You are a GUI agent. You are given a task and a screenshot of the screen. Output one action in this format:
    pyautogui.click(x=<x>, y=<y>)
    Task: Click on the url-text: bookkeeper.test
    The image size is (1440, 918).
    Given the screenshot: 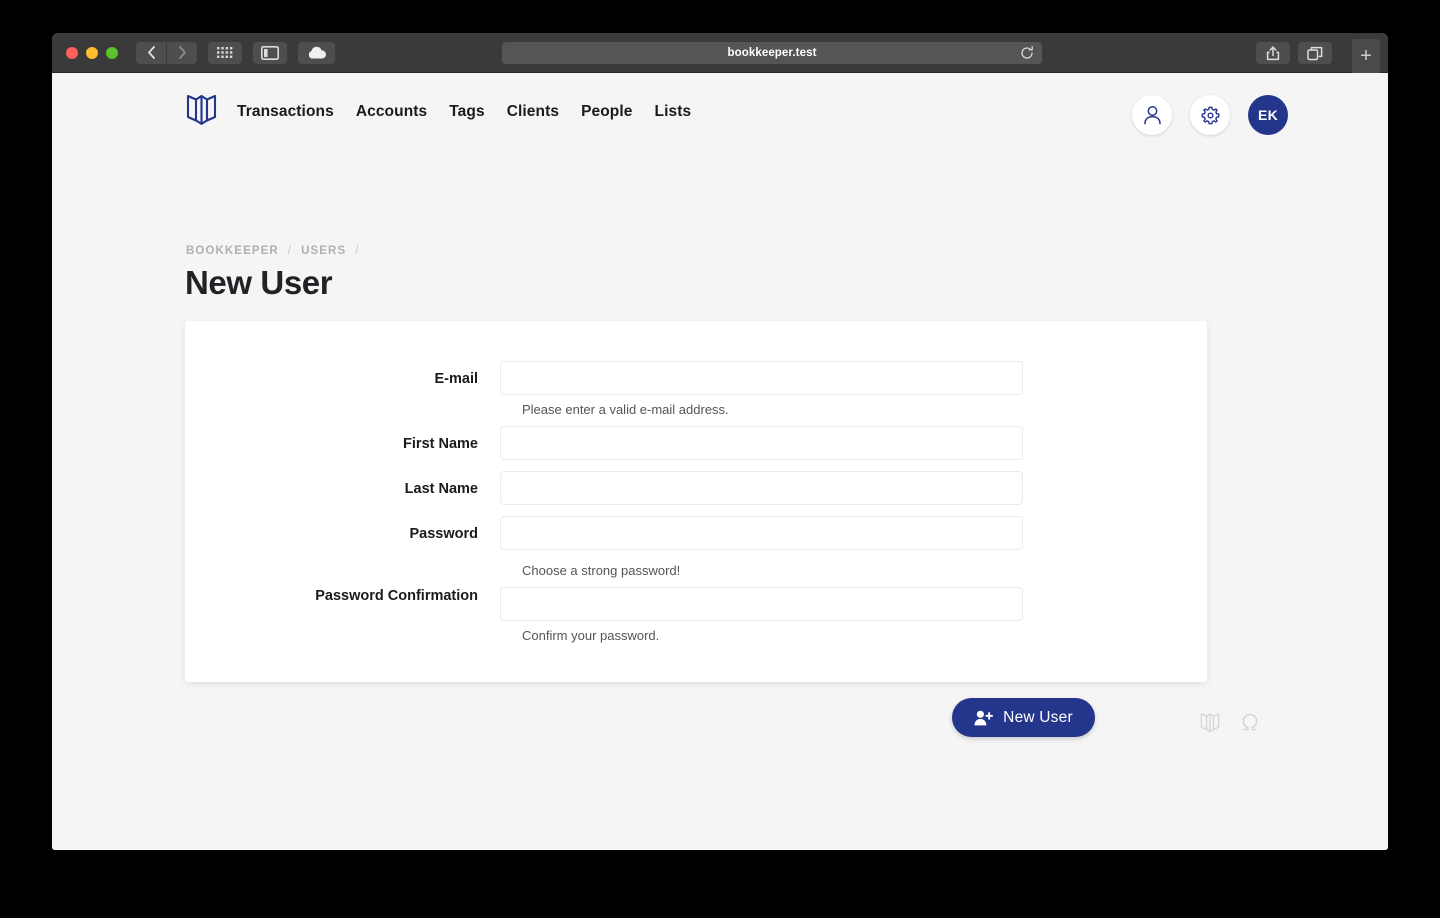 What is the action you would take?
    pyautogui.click(x=772, y=53)
    